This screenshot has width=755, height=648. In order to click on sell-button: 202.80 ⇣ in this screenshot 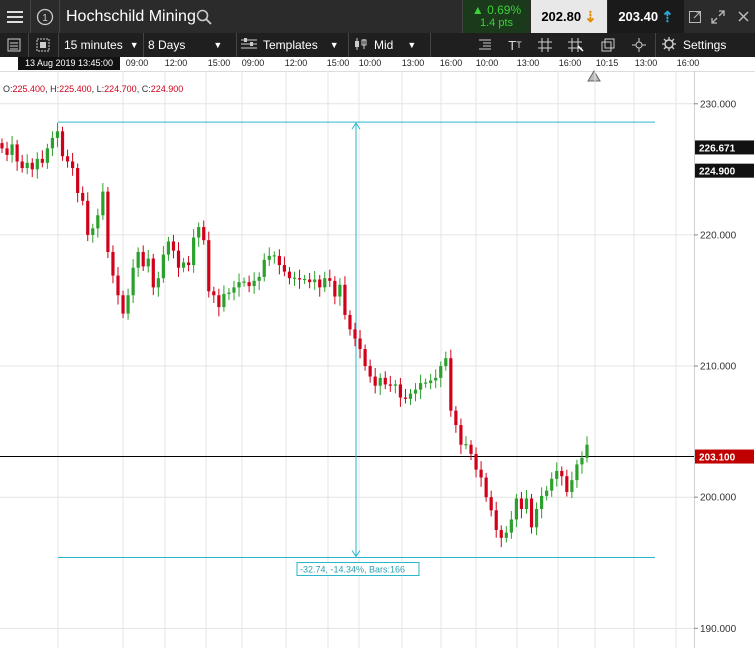, I will do `click(569, 16)`.